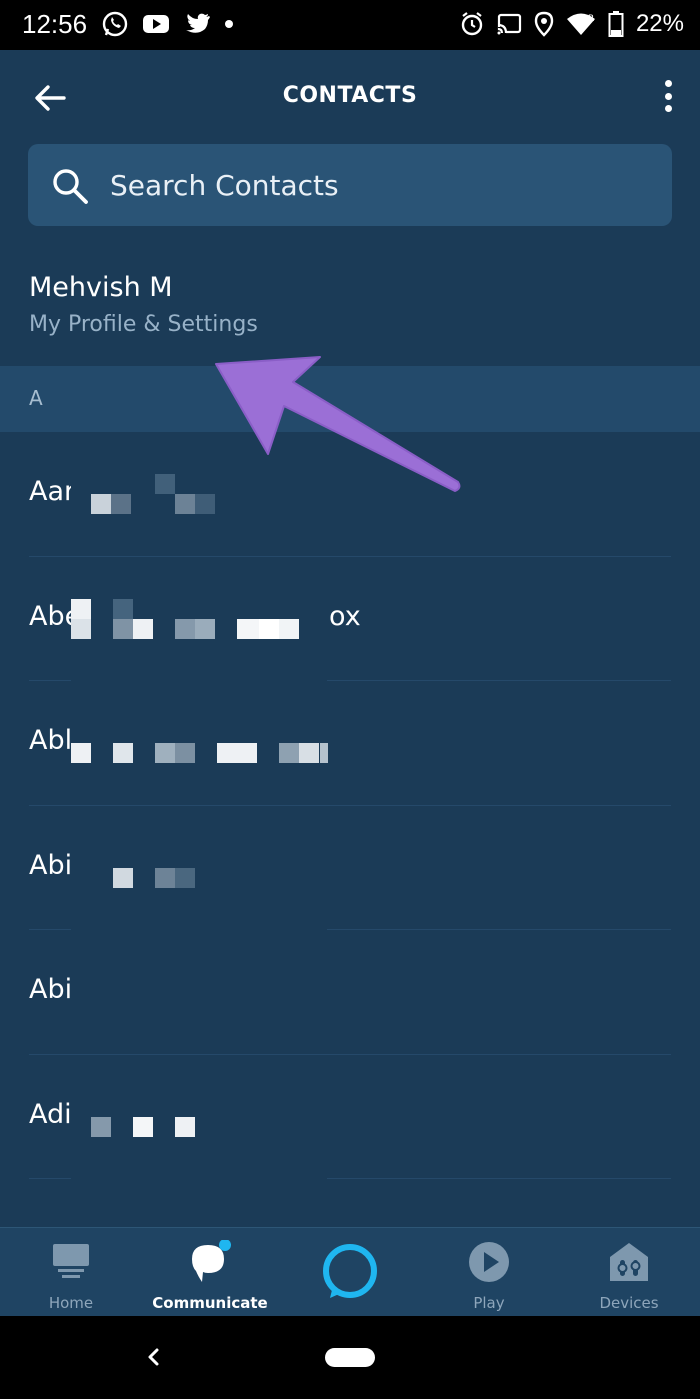  I want to click on twitter-icon, so click(198, 23).